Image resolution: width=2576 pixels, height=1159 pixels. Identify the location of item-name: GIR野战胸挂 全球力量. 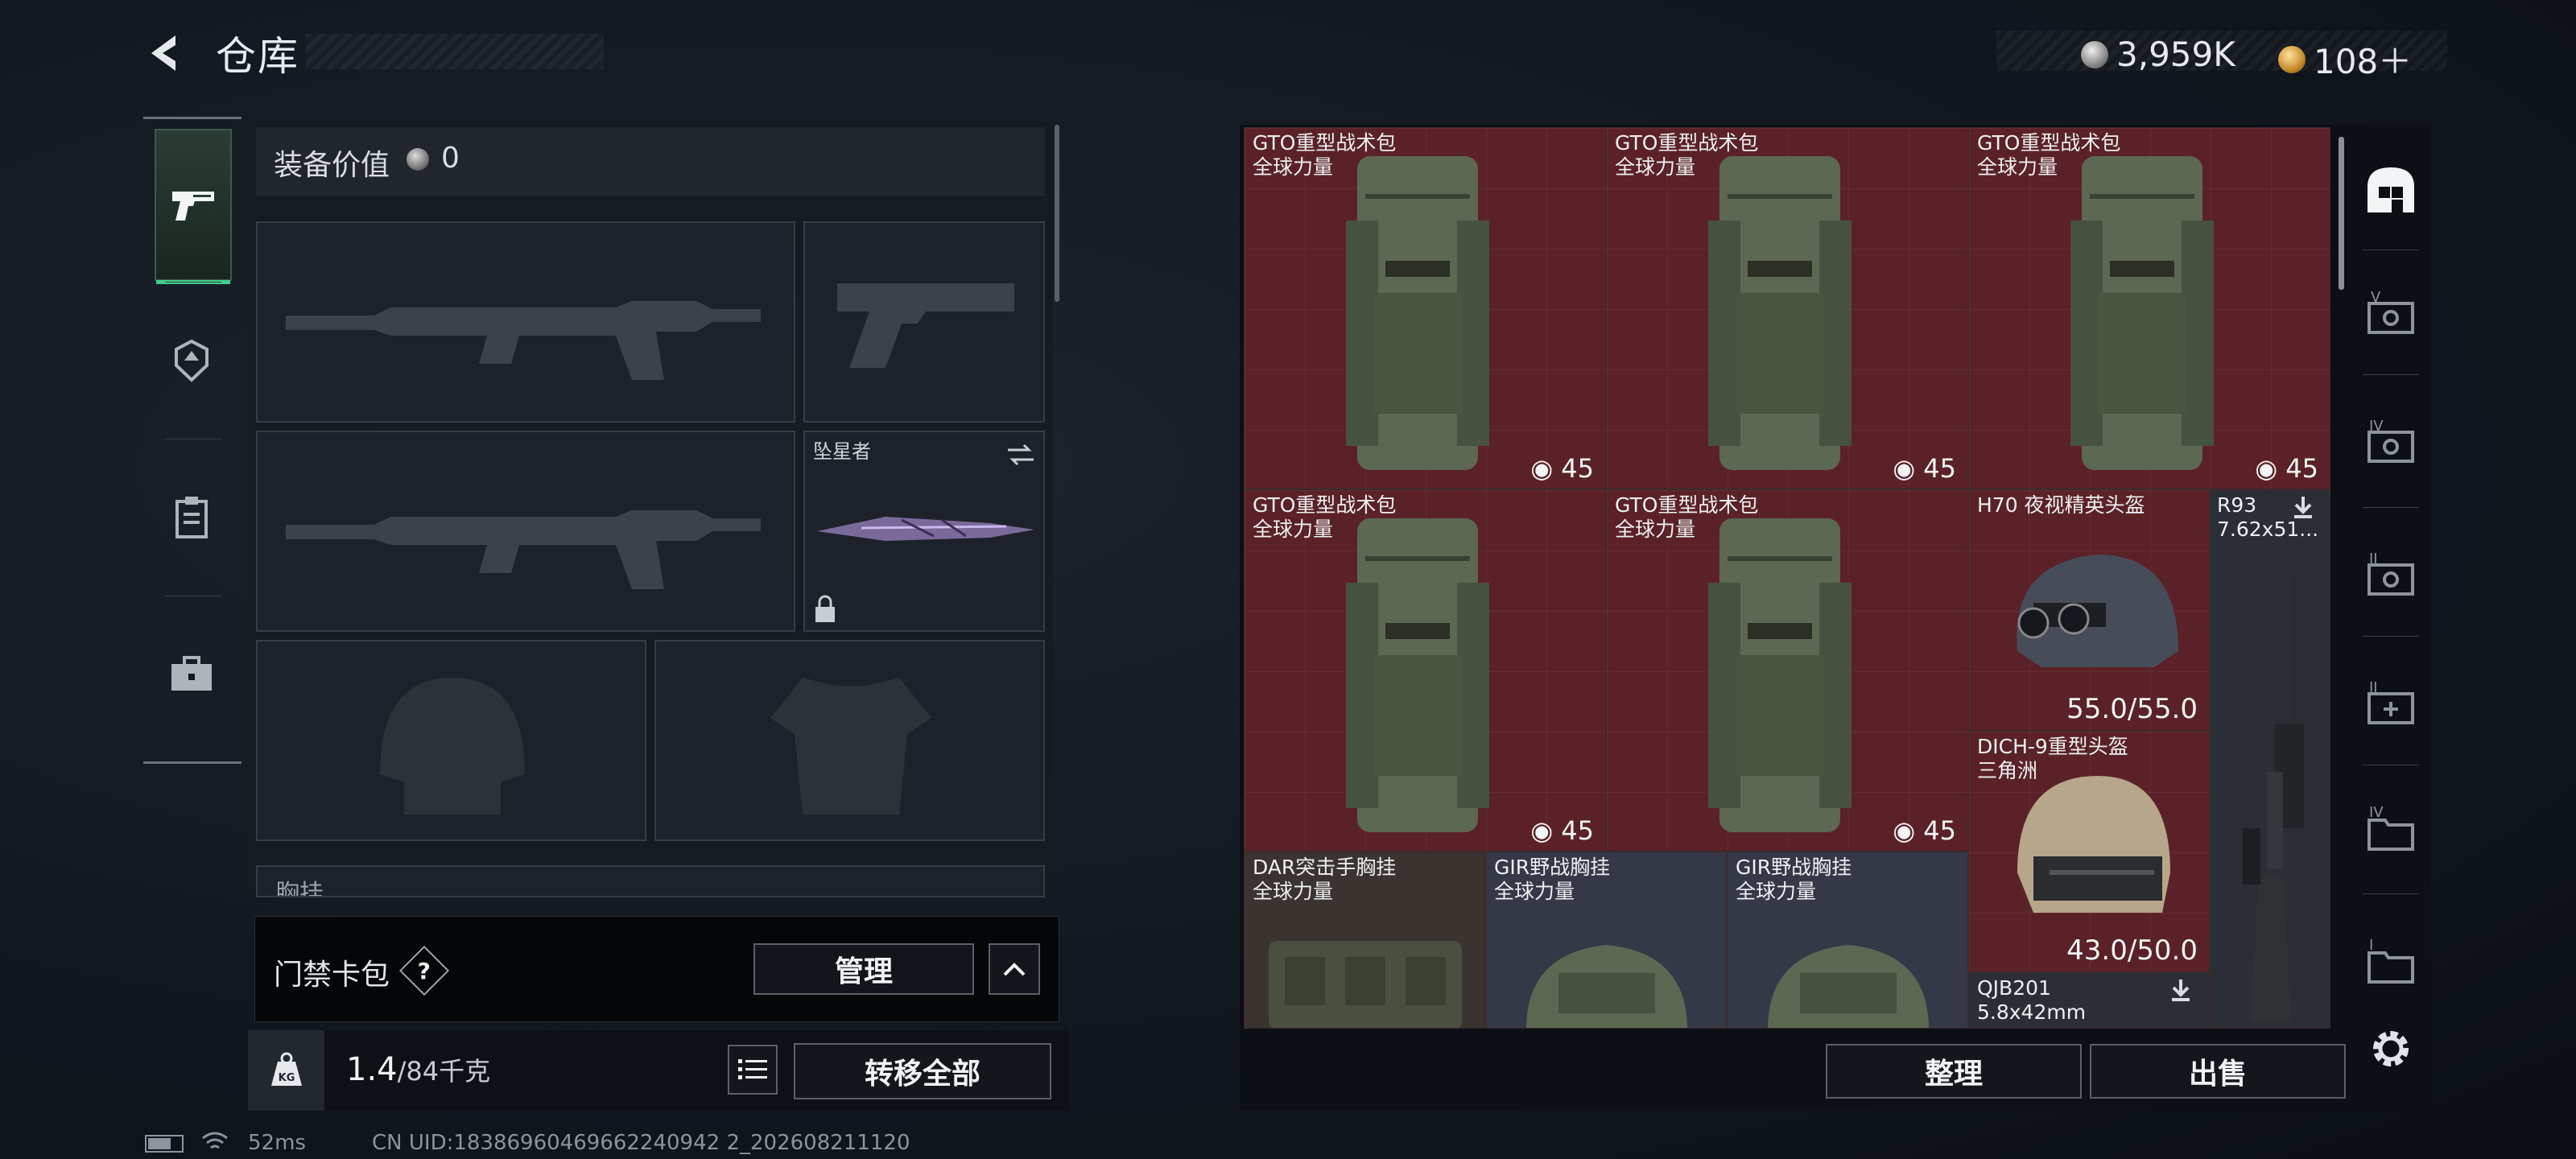
(1552, 880).